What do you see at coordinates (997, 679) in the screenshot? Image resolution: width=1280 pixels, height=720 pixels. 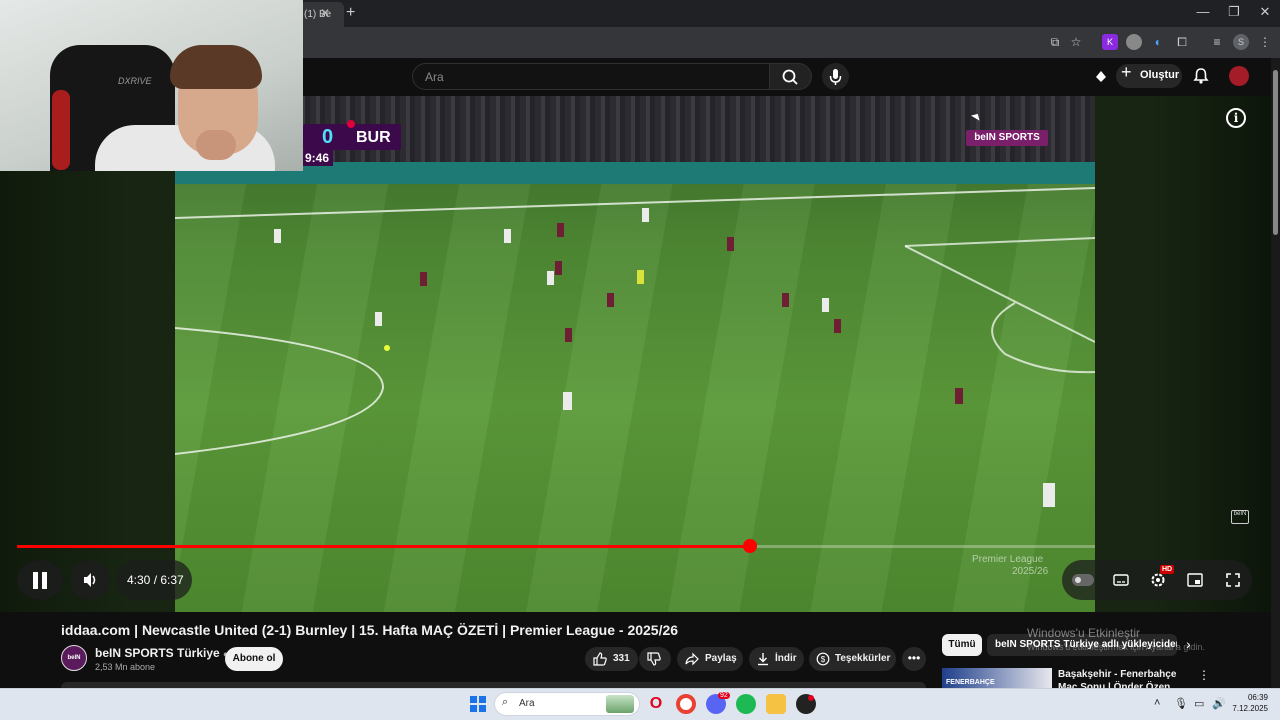 I see `recommended-thumbnail: FENERBAHÇE` at bounding box center [997, 679].